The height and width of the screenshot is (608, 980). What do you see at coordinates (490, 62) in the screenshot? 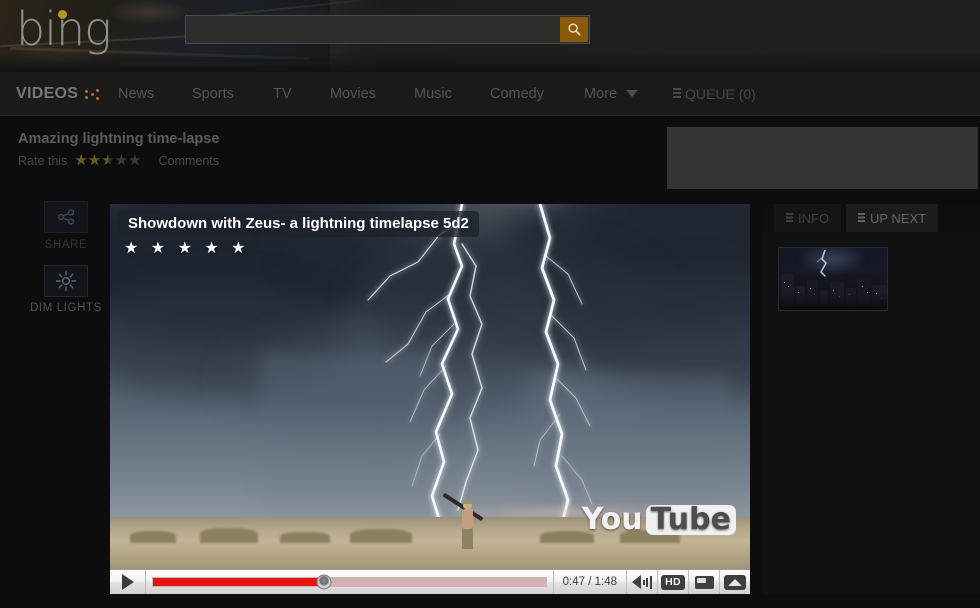
I see `header-bottom-fade` at bounding box center [490, 62].